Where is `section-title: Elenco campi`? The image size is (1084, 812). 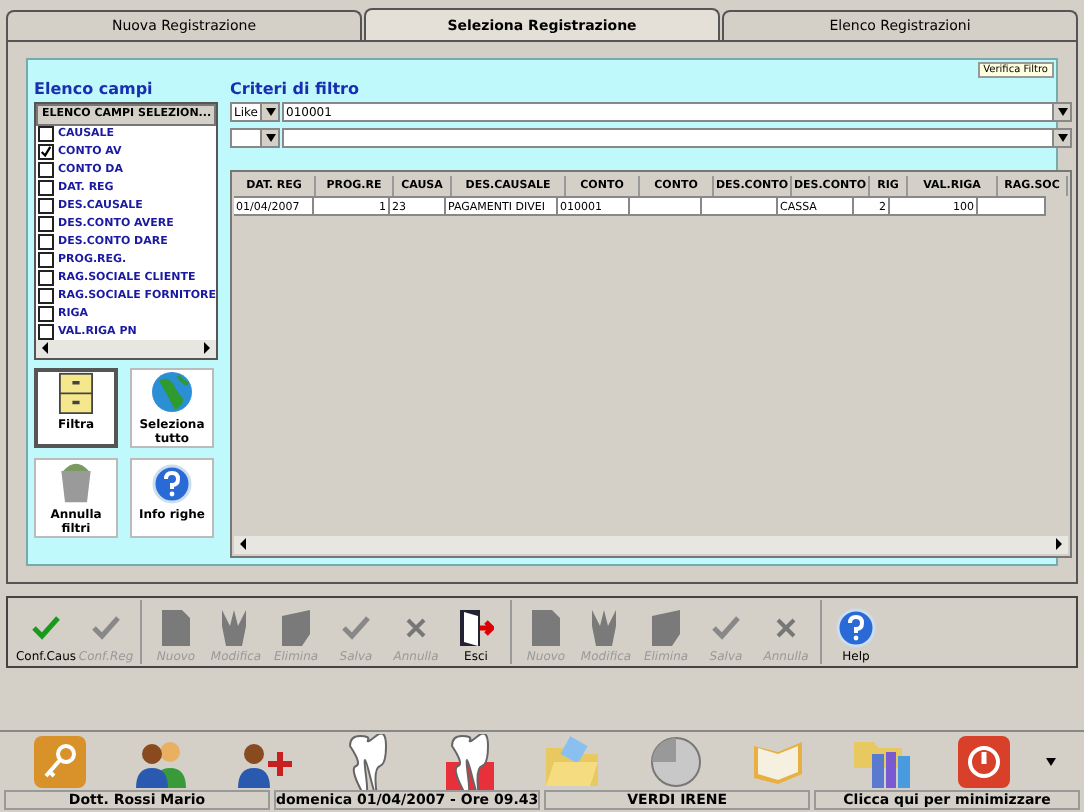
section-title: Elenco campi is located at coordinates (94, 91).